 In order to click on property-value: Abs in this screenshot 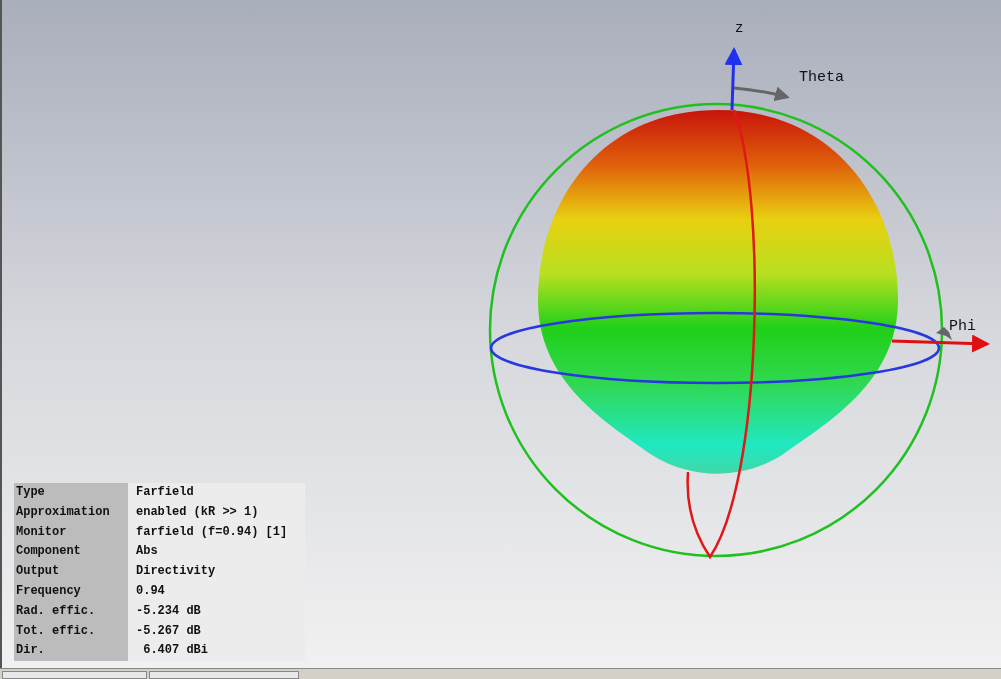, I will do `click(216, 552)`.